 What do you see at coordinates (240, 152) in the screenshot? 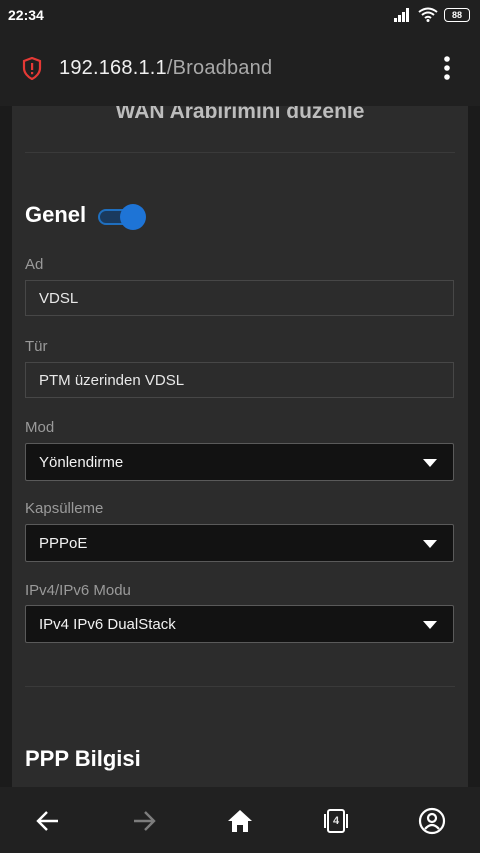
I see `title-divider` at bounding box center [240, 152].